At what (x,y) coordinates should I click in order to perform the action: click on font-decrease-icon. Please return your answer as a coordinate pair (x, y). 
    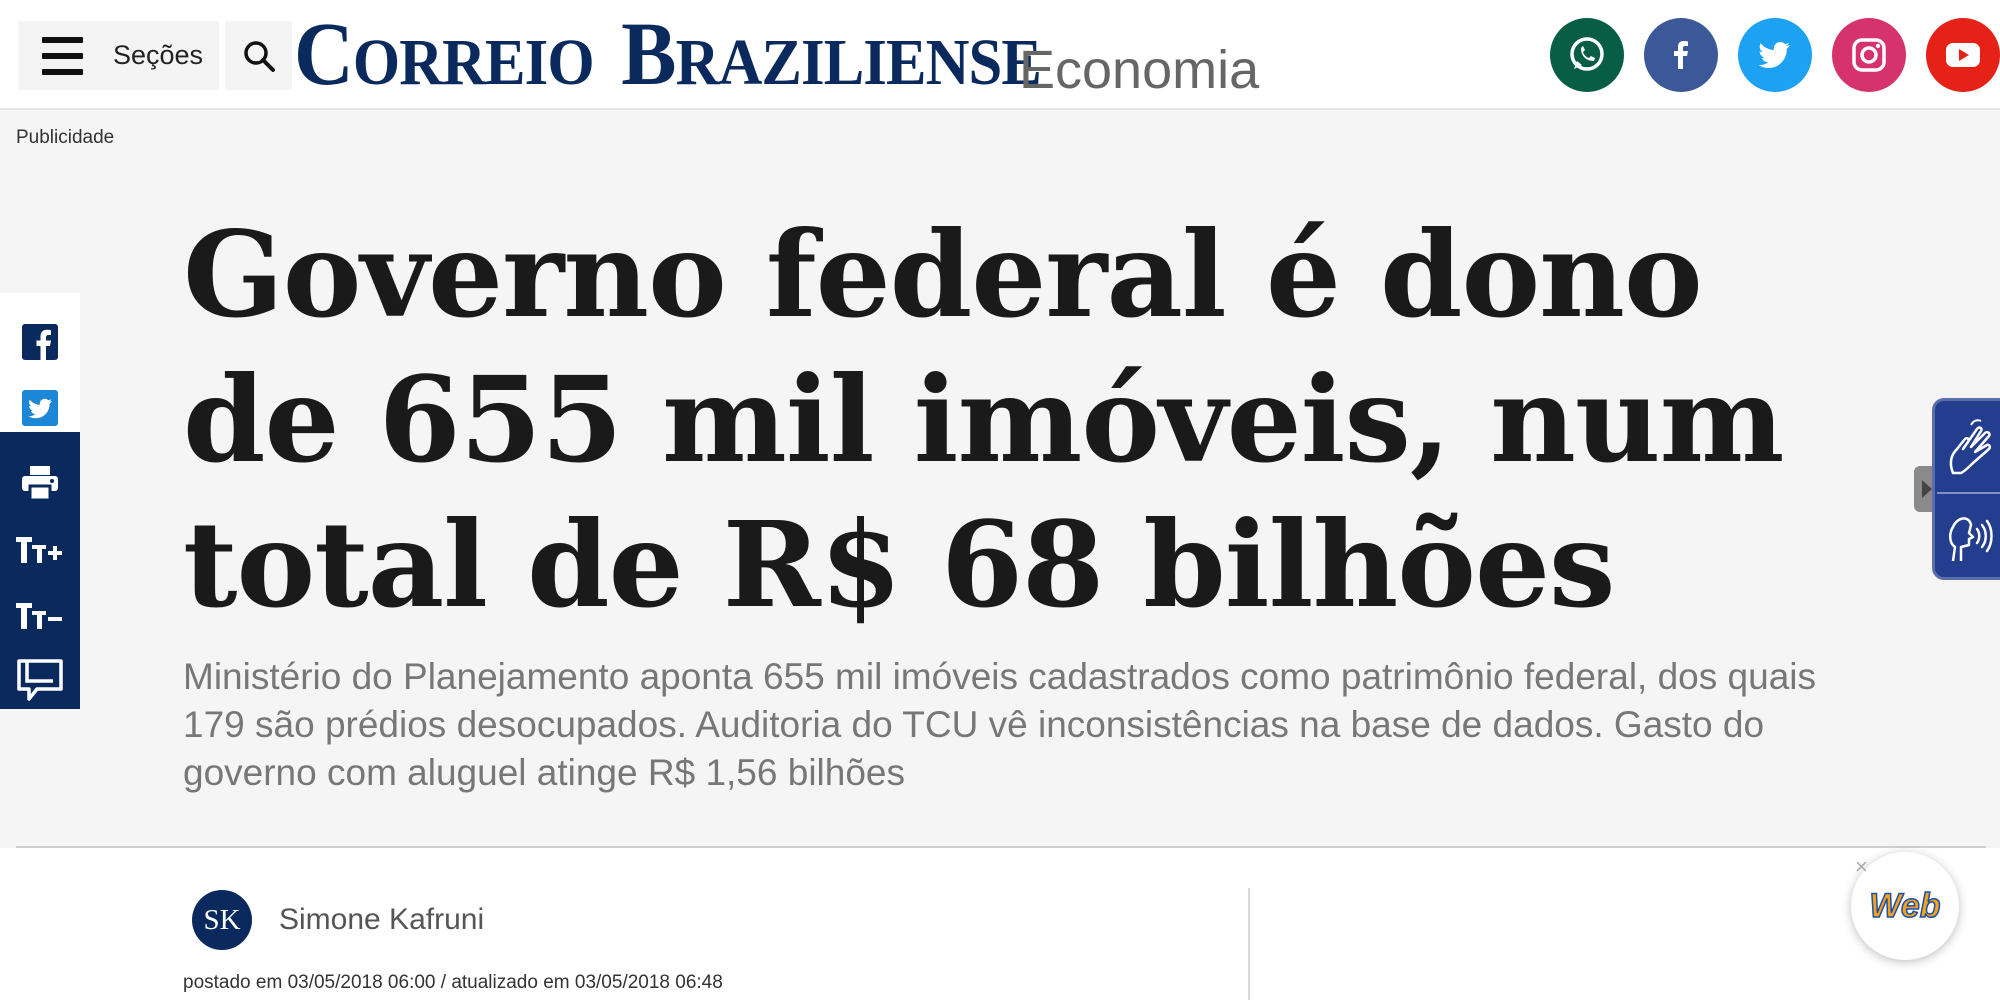
    Looking at the image, I should click on (40, 615).